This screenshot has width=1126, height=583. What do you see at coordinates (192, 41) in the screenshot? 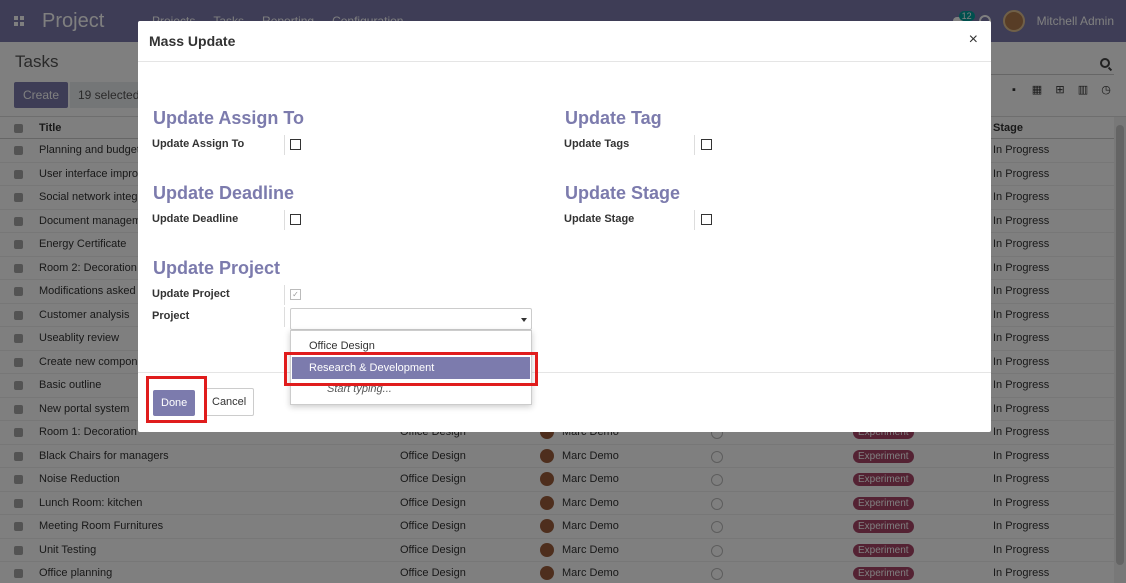
I see `modal-title: Mass Update` at bounding box center [192, 41].